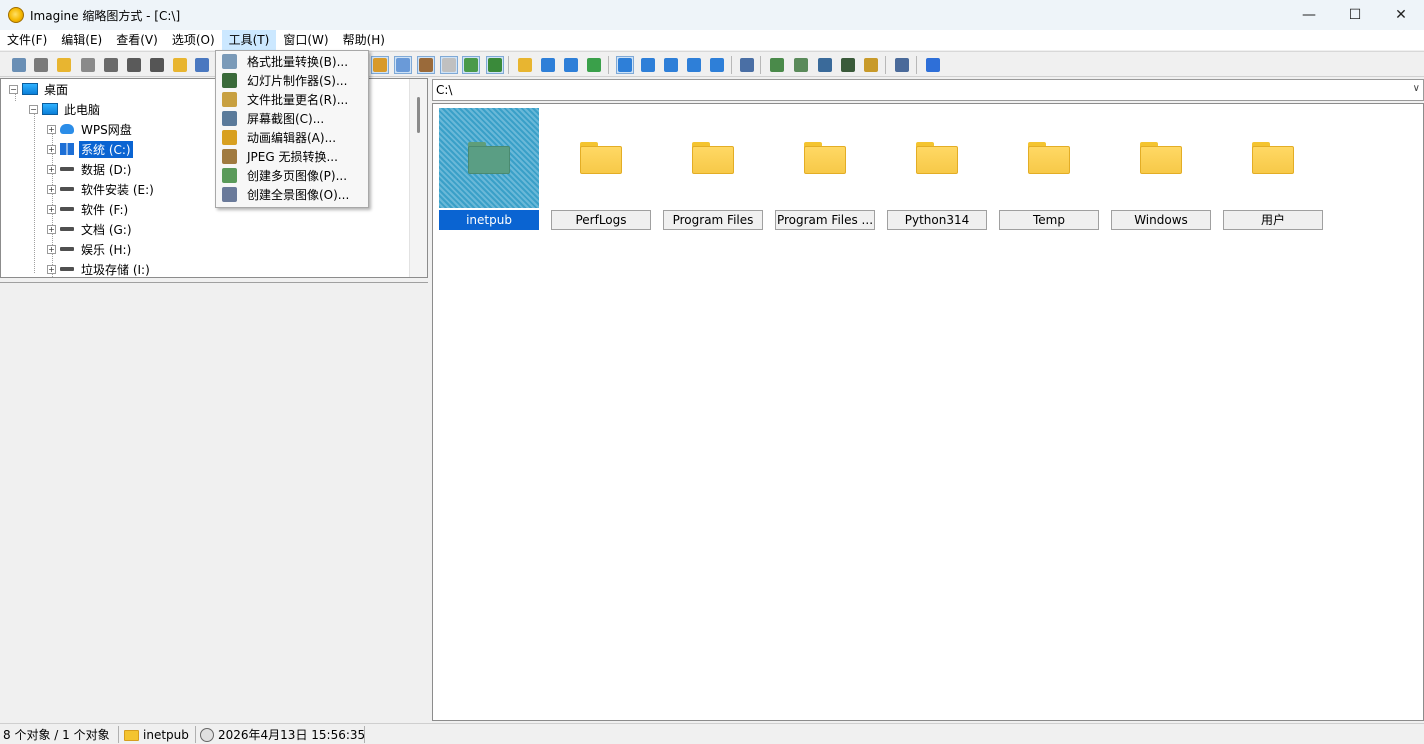 This screenshot has width=1424, height=744. I want to click on menu-file: 文件(F), so click(27, 40).